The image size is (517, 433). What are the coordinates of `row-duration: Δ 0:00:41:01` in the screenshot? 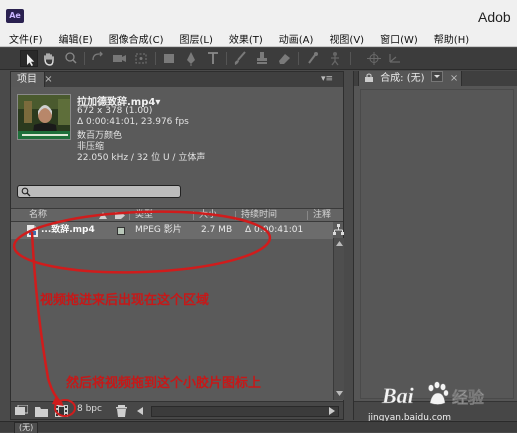 It's located at (274, 230).